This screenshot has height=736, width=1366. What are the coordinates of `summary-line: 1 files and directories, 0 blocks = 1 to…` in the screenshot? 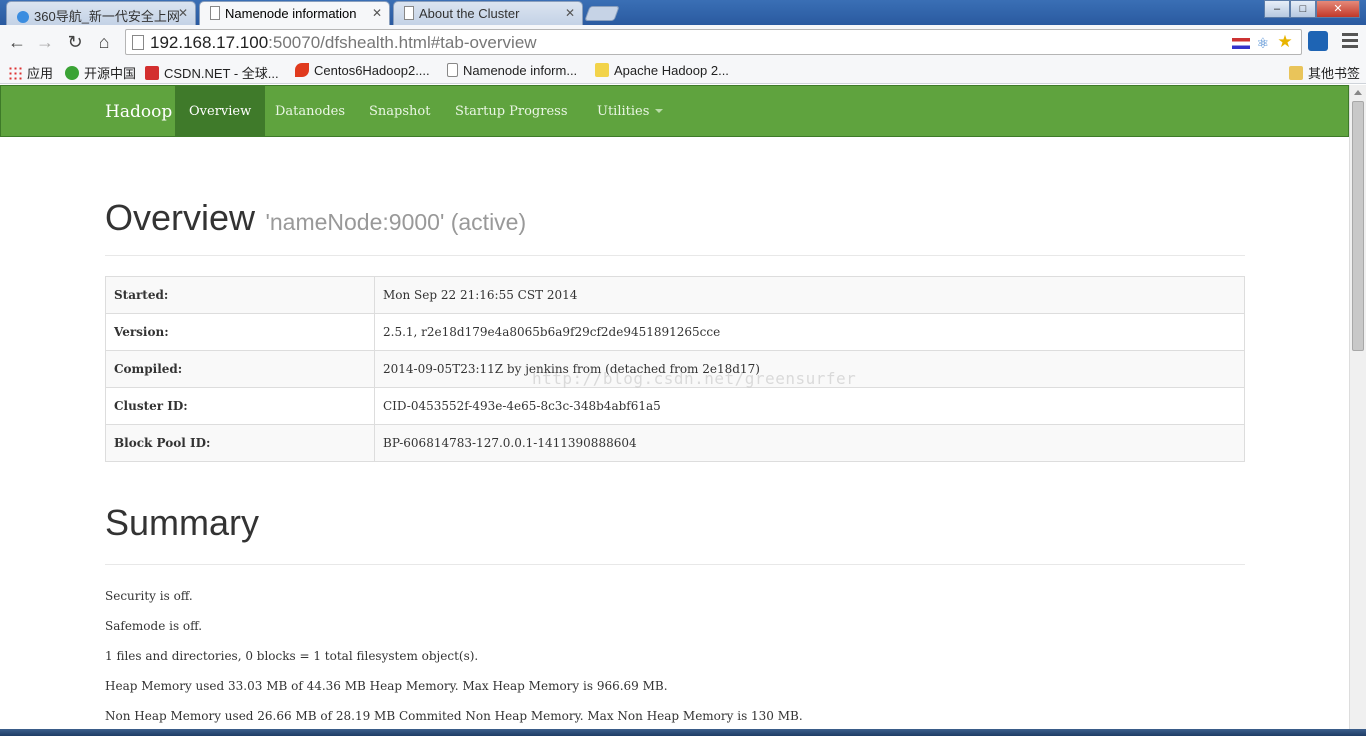 It's located at (292, 656).